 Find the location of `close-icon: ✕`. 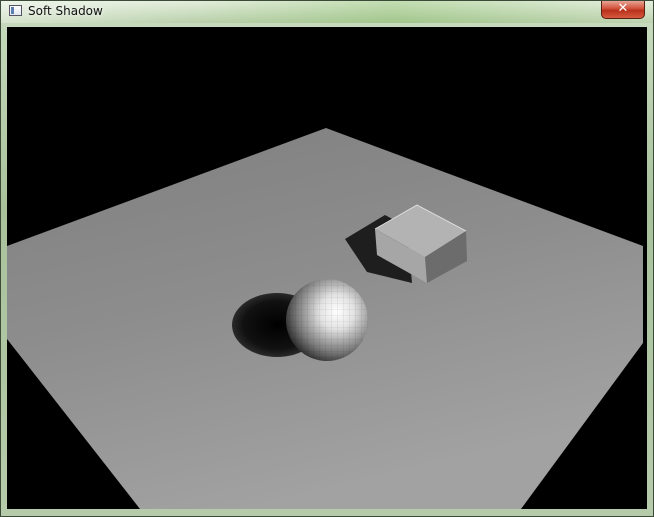

close-icon: ✕ is located at coordinates (623, 8).